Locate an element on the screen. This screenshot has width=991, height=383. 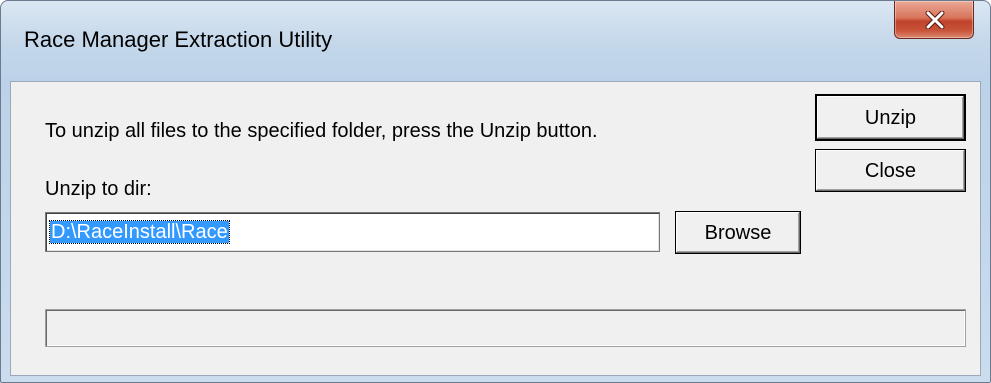
close-button: Close is located at coordinates (890, 170).